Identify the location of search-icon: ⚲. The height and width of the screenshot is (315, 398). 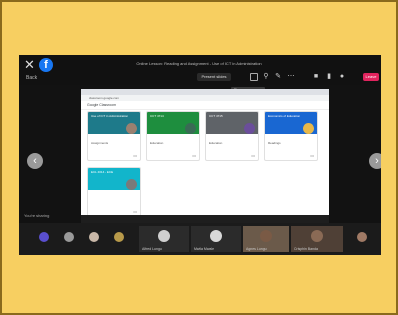
(266, 77).